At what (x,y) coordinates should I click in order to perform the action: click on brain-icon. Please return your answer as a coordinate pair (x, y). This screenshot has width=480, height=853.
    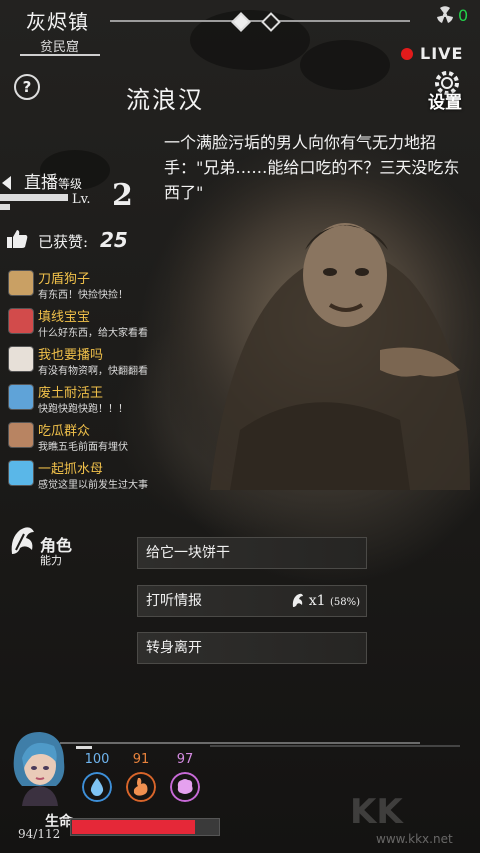
    Looking at the image, I should click on (185, 787).